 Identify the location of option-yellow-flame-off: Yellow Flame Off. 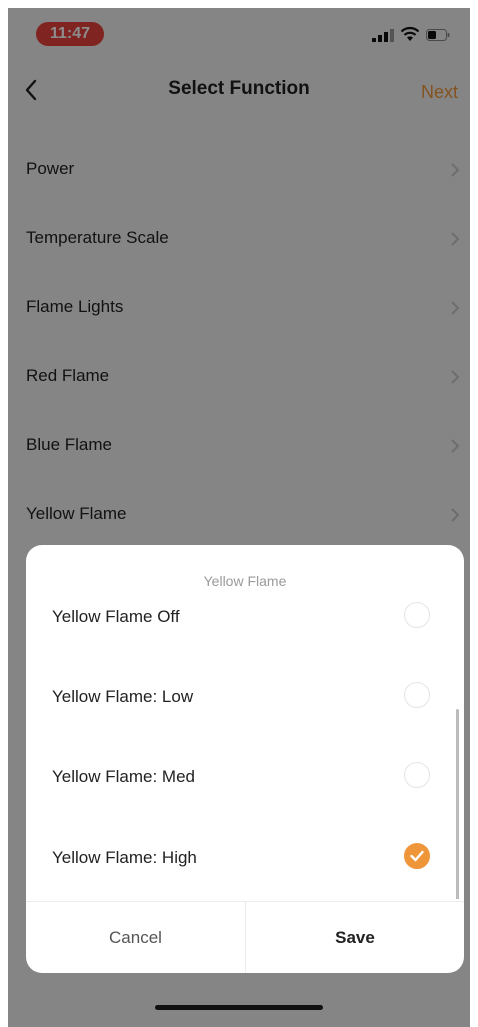
(245, 628).